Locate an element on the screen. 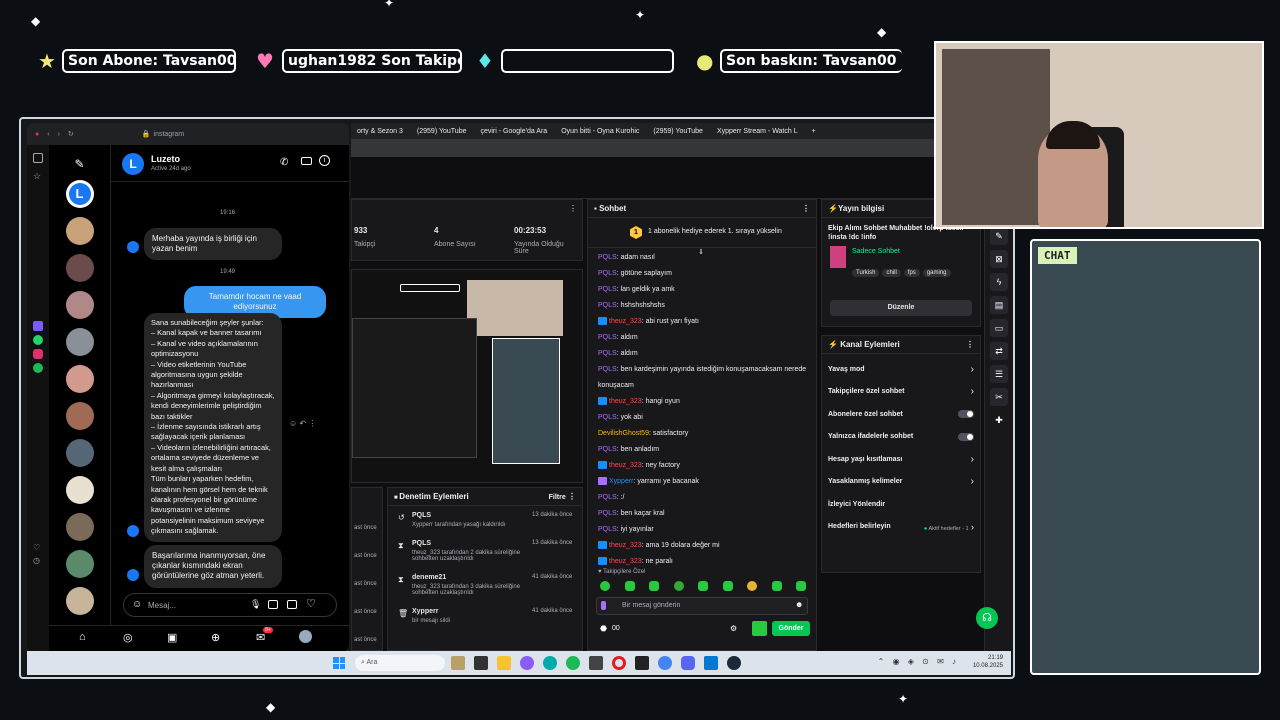 Image resolution: width=1280 pixels, height=720 pixels. channel-action-row: Yavaş mod › is located at coordinates (901, 369).